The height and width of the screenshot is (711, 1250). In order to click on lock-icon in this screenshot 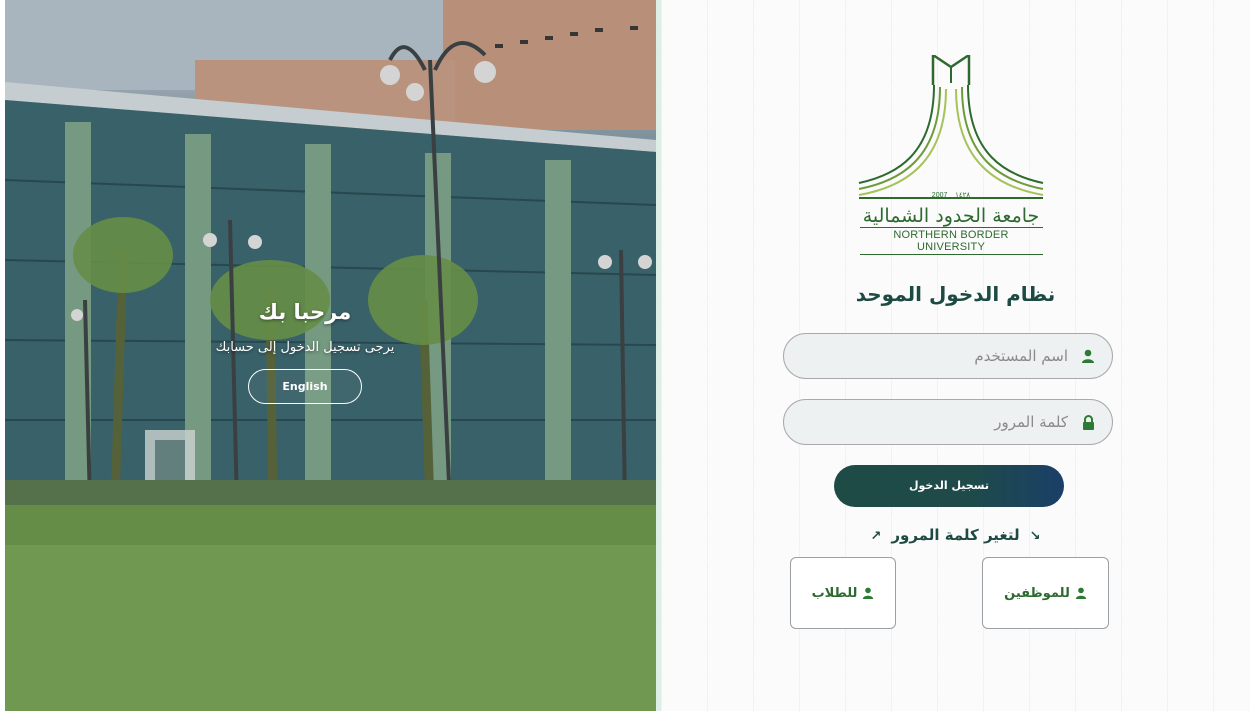, I will do `click(1088, 422)`.